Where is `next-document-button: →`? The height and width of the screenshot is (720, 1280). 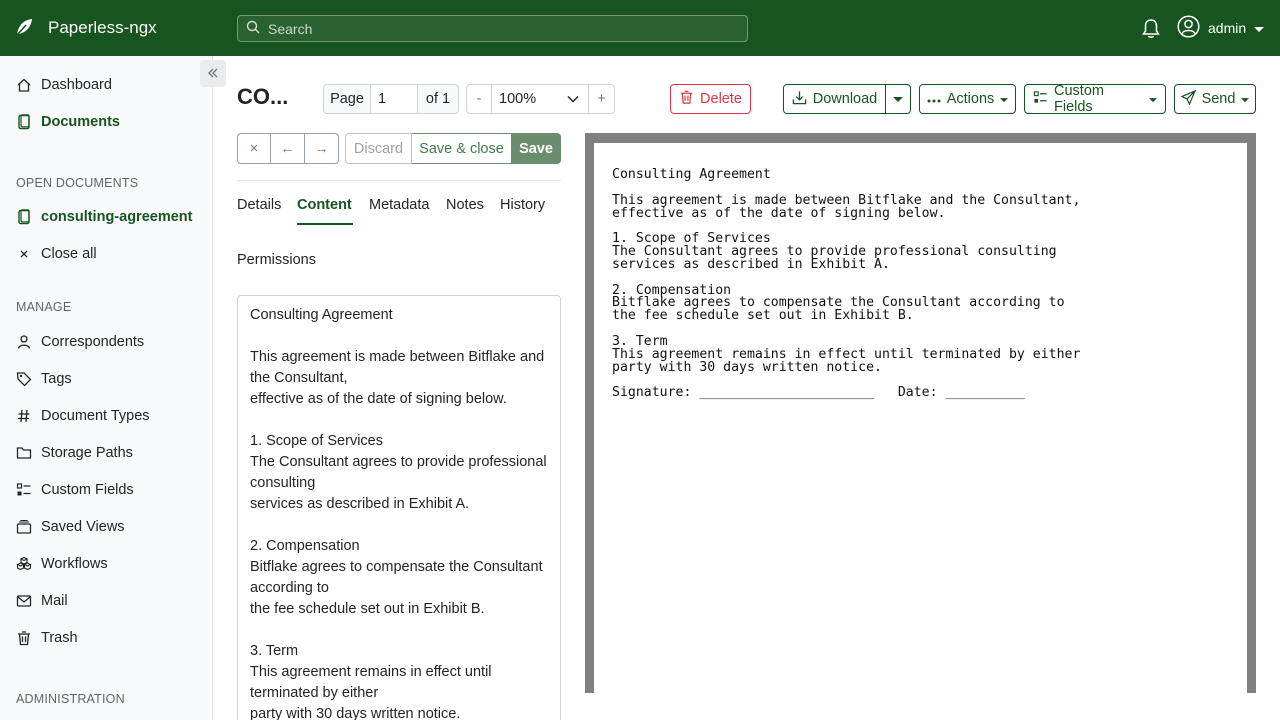 next-document-button: → is located at coordinates (322, 148).